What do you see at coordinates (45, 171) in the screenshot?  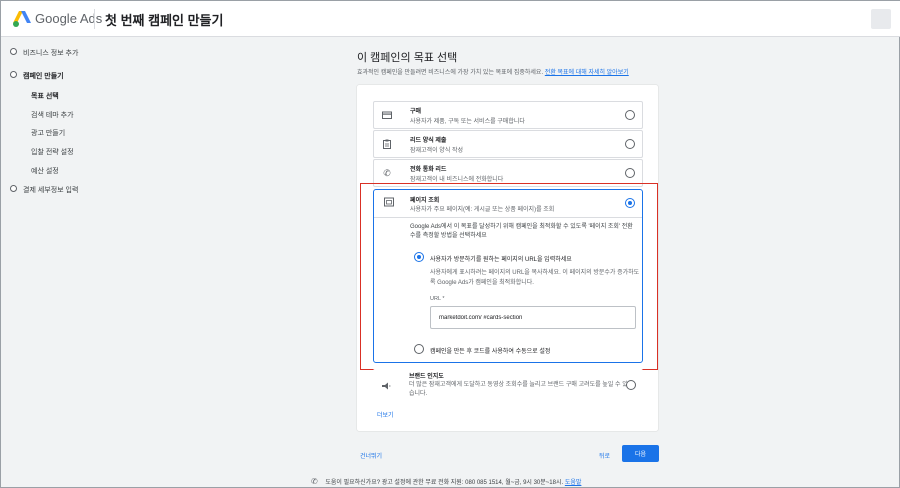 I see `sidebar-item-budget: 예산 설정` at bounding box center [45, 171].